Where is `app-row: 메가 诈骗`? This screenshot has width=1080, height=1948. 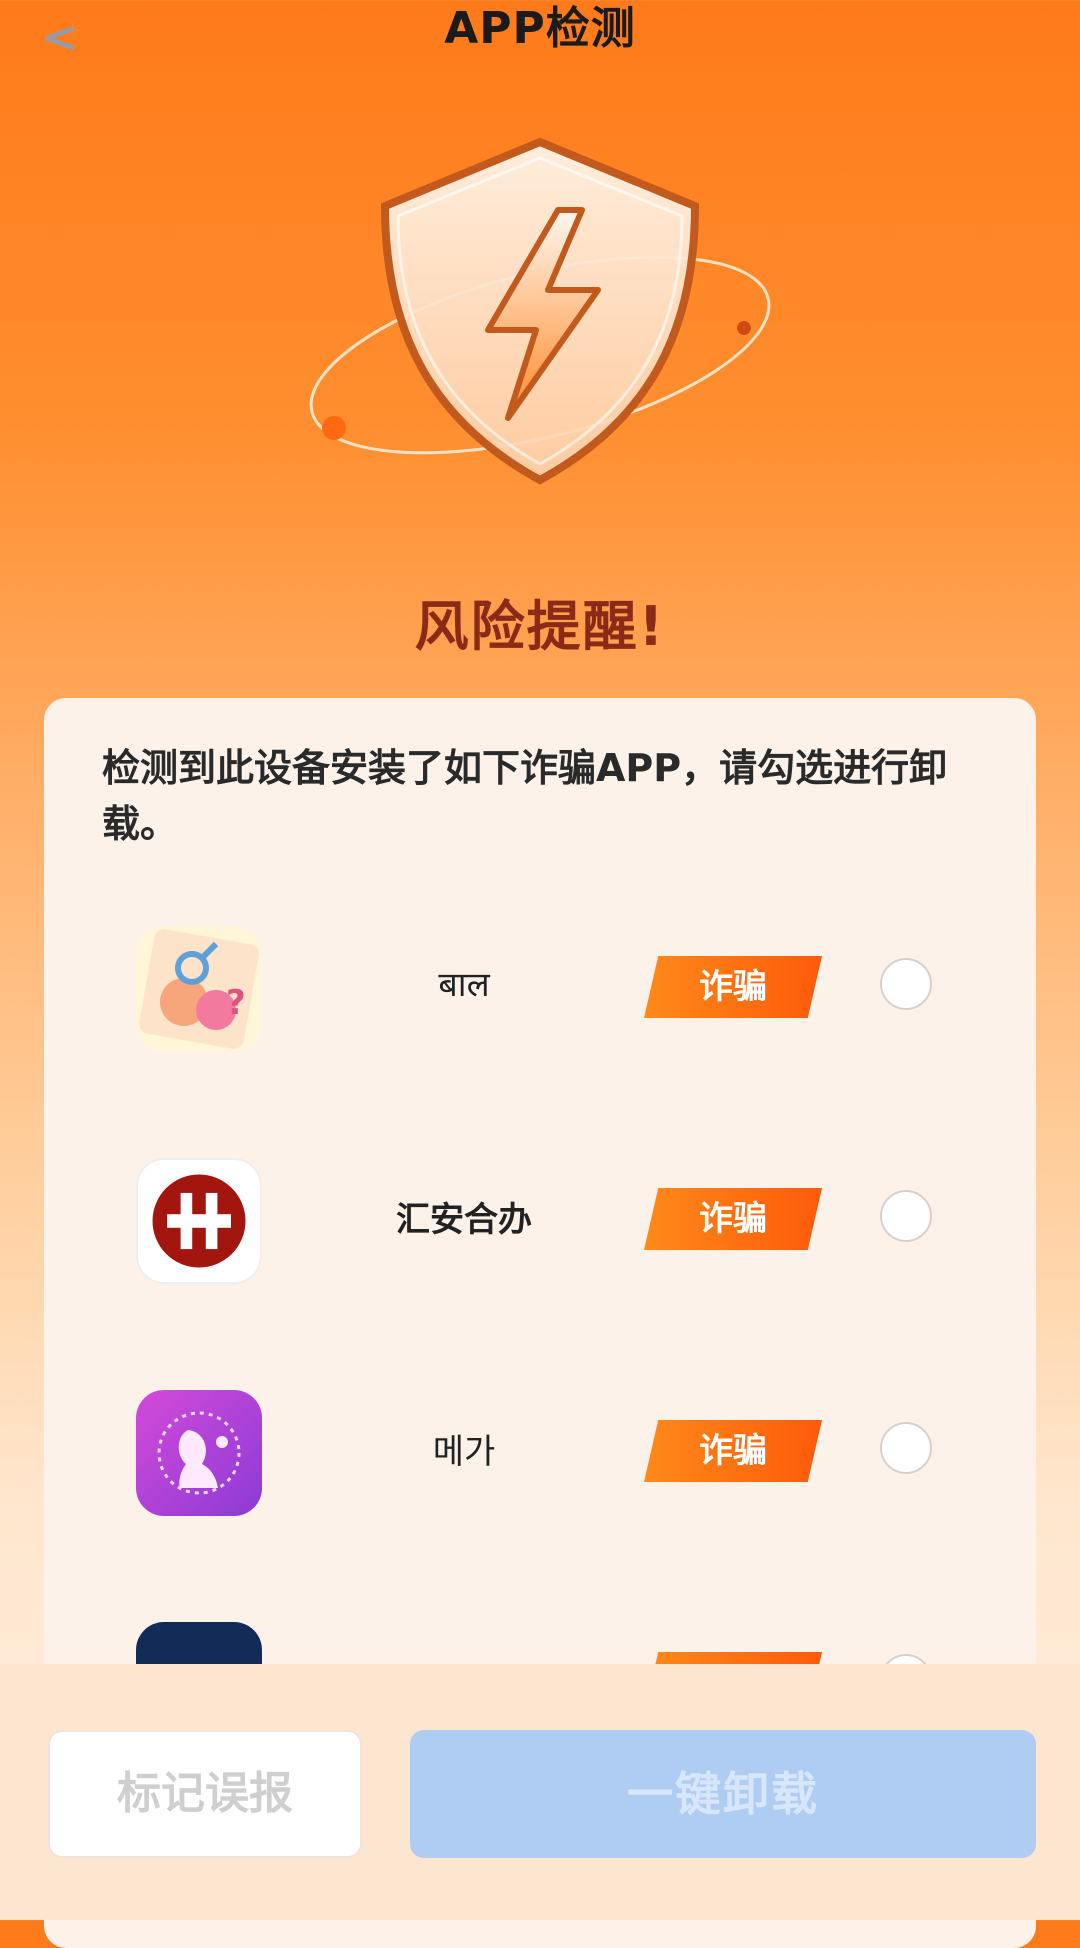
app-row: 메가 诈骗 is located at coordinates (540, 1452).